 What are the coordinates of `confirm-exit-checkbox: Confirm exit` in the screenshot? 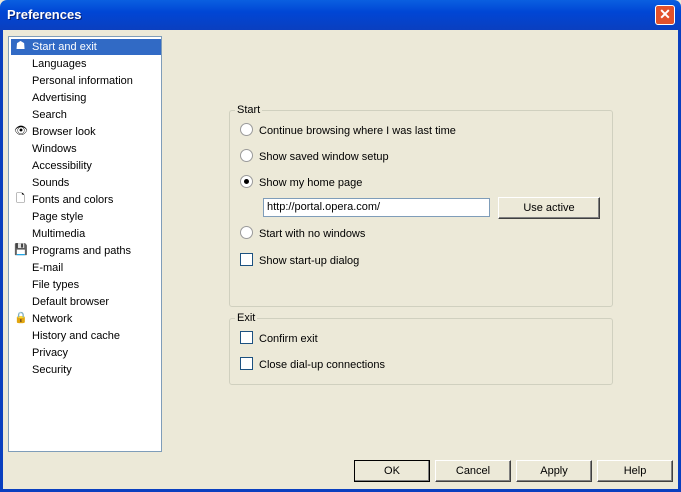 It's located at (279, 339).